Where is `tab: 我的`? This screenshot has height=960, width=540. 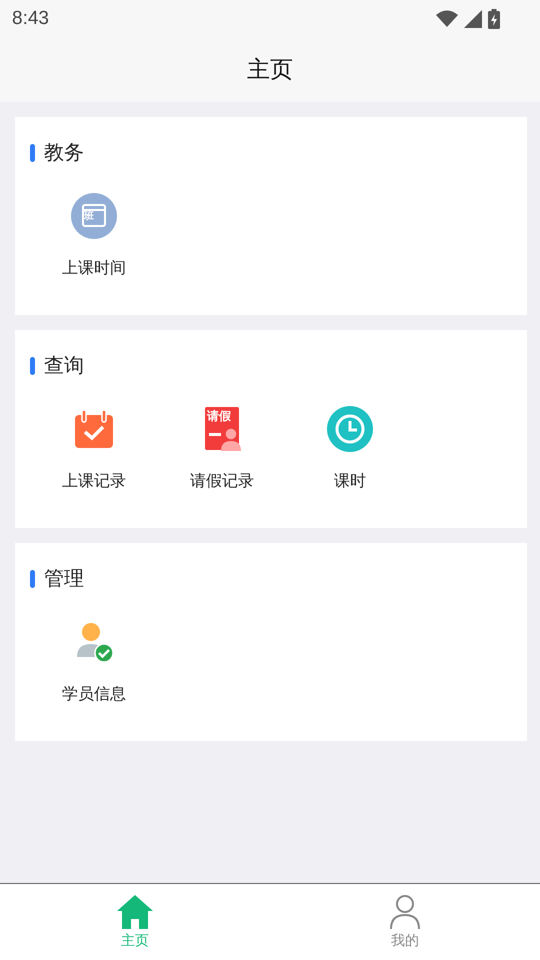
tab: 我的 is located at coordinates (405, 922).